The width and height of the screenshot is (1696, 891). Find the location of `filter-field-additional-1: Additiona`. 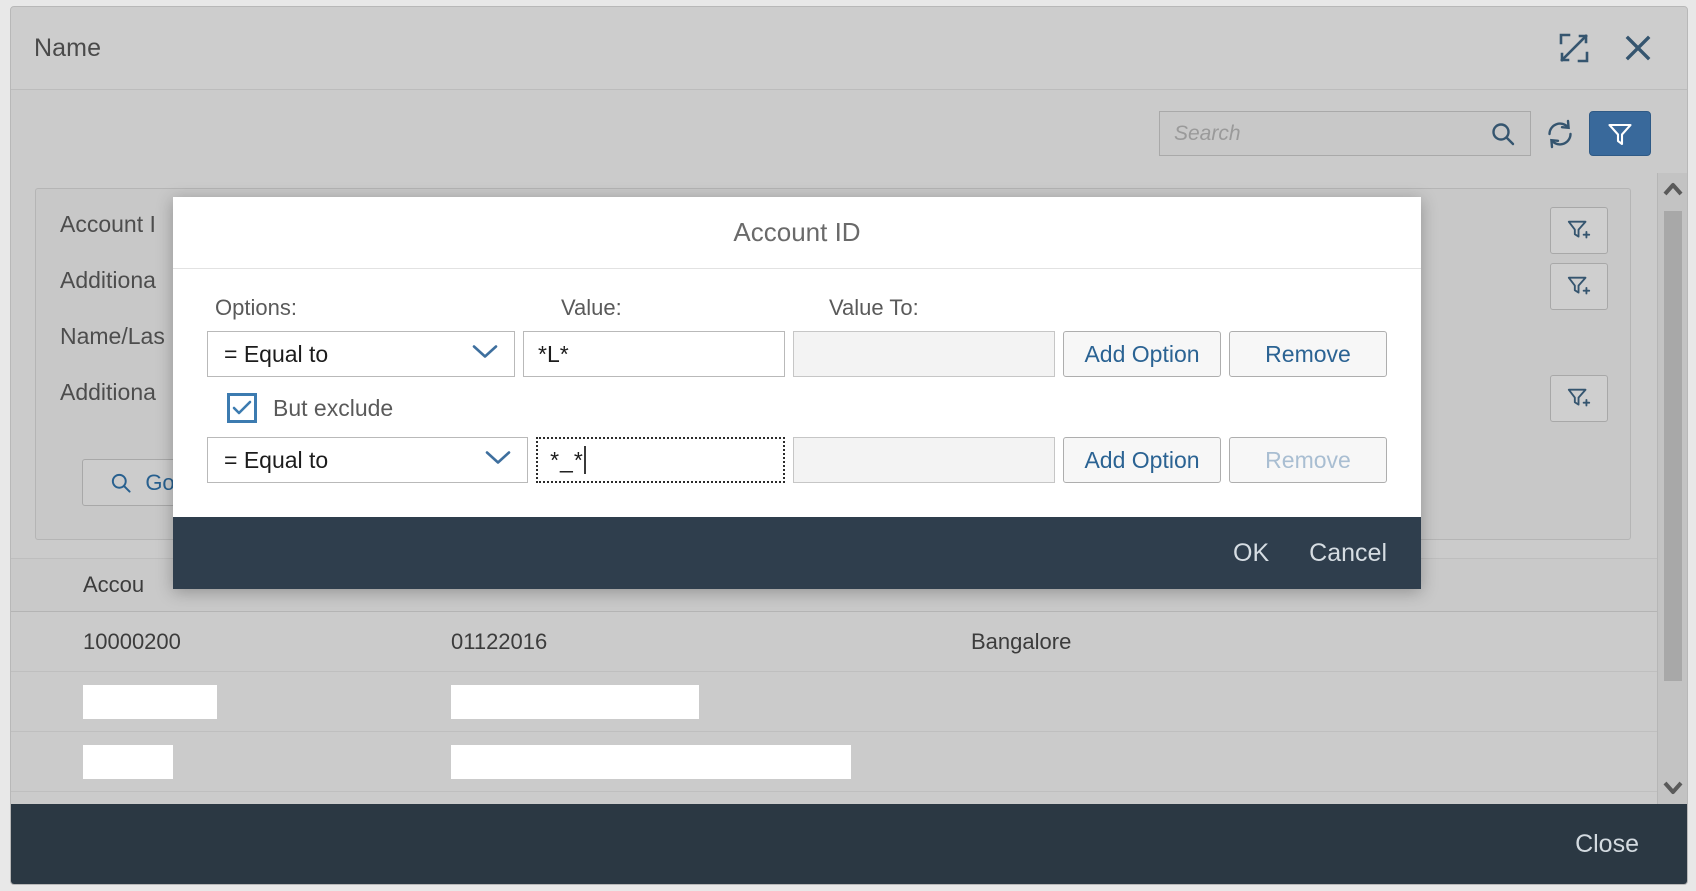

filter-field-additional-1: Additiona is located at coordinates (108, 280).